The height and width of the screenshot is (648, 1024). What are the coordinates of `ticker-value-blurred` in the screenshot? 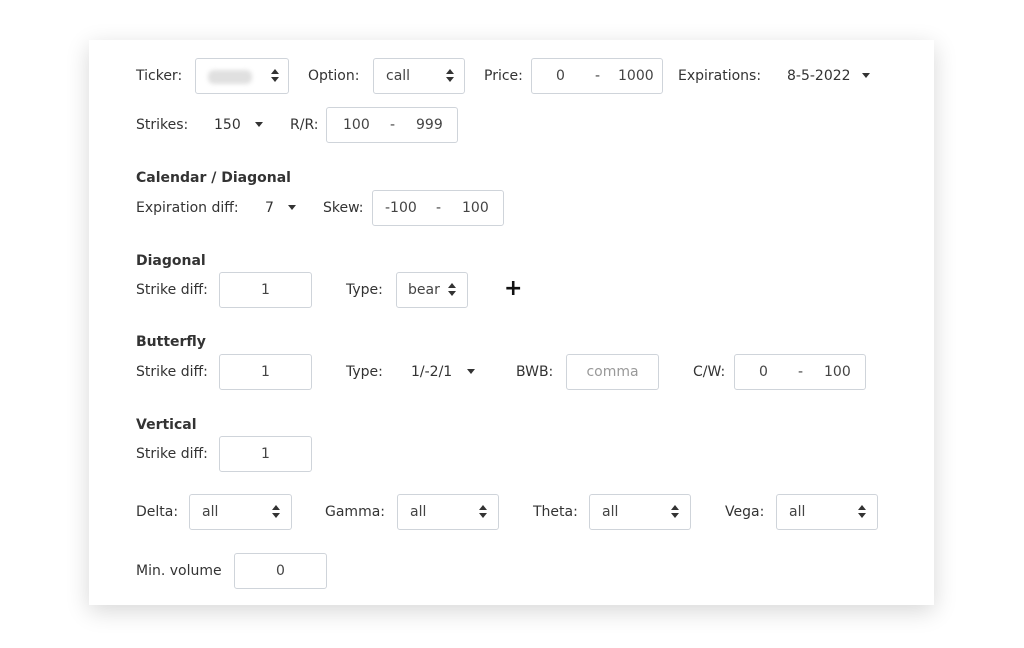 It's located at (230, 77).